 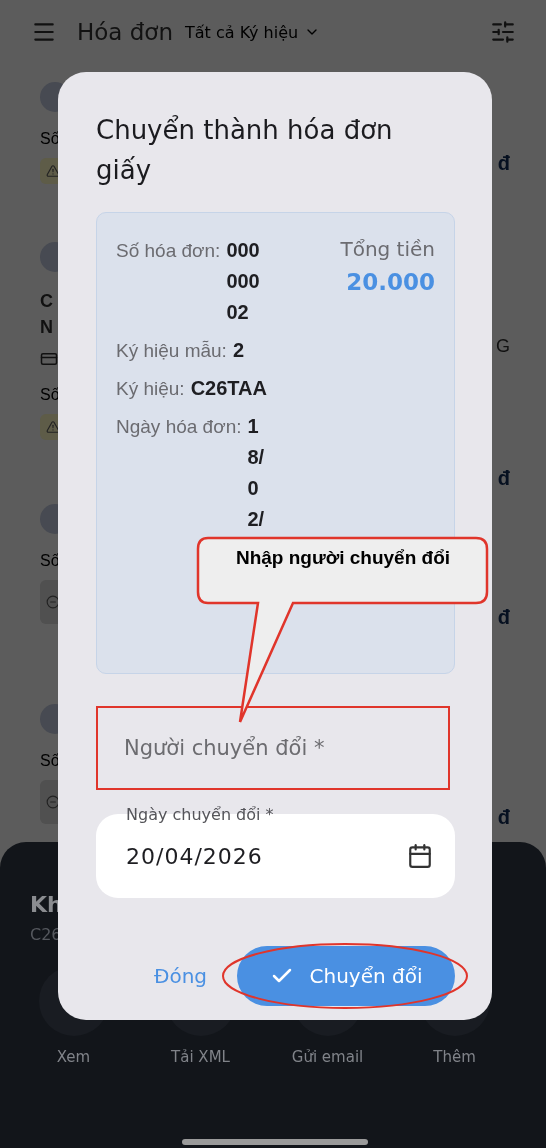 What do you see at coordinates (238, 350) in the screenshot?
I see `info-value: 2` at bounding box center [238, 350].